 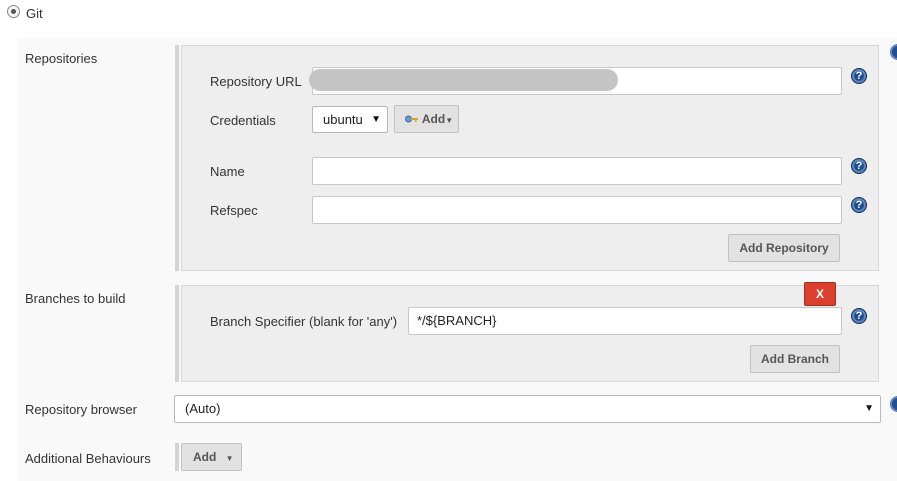 What do you see at coordinates (859, 166) in the screenshot?
I see `name-help-icon: ?` at bounding box center [859, 166].